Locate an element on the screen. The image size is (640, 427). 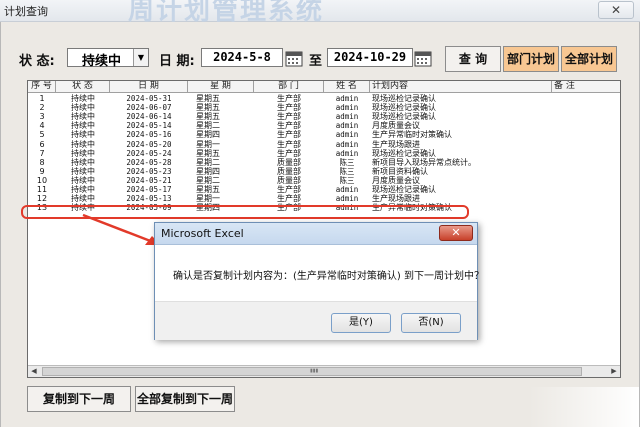
table-cell: 3 is located at coordinates (42, 117).